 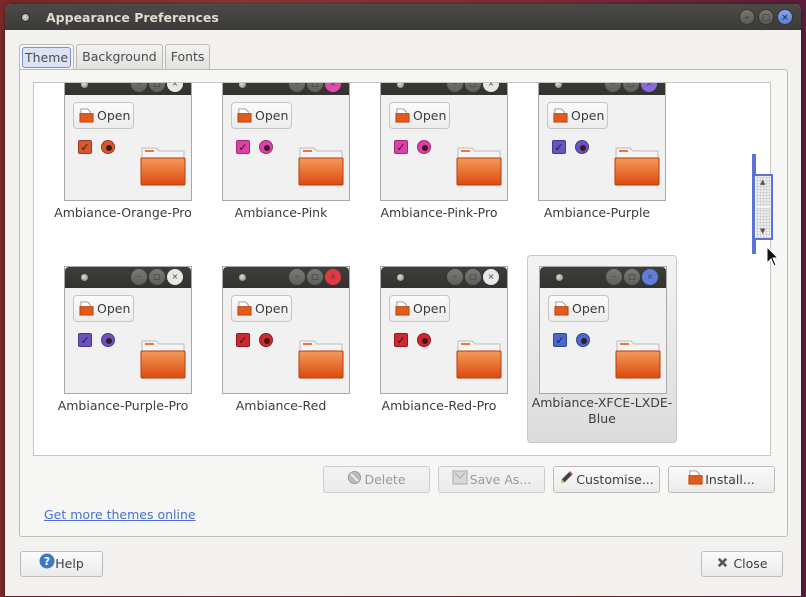 I want to click on theme-name-line: Blue, so click(x=602, y=418).